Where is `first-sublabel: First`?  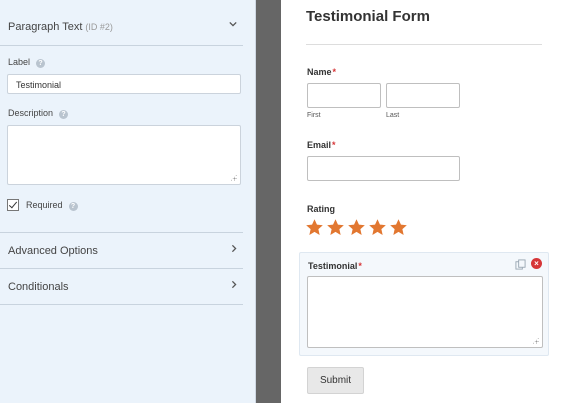
first-sublabel: First is located at coordinates (314, 115).